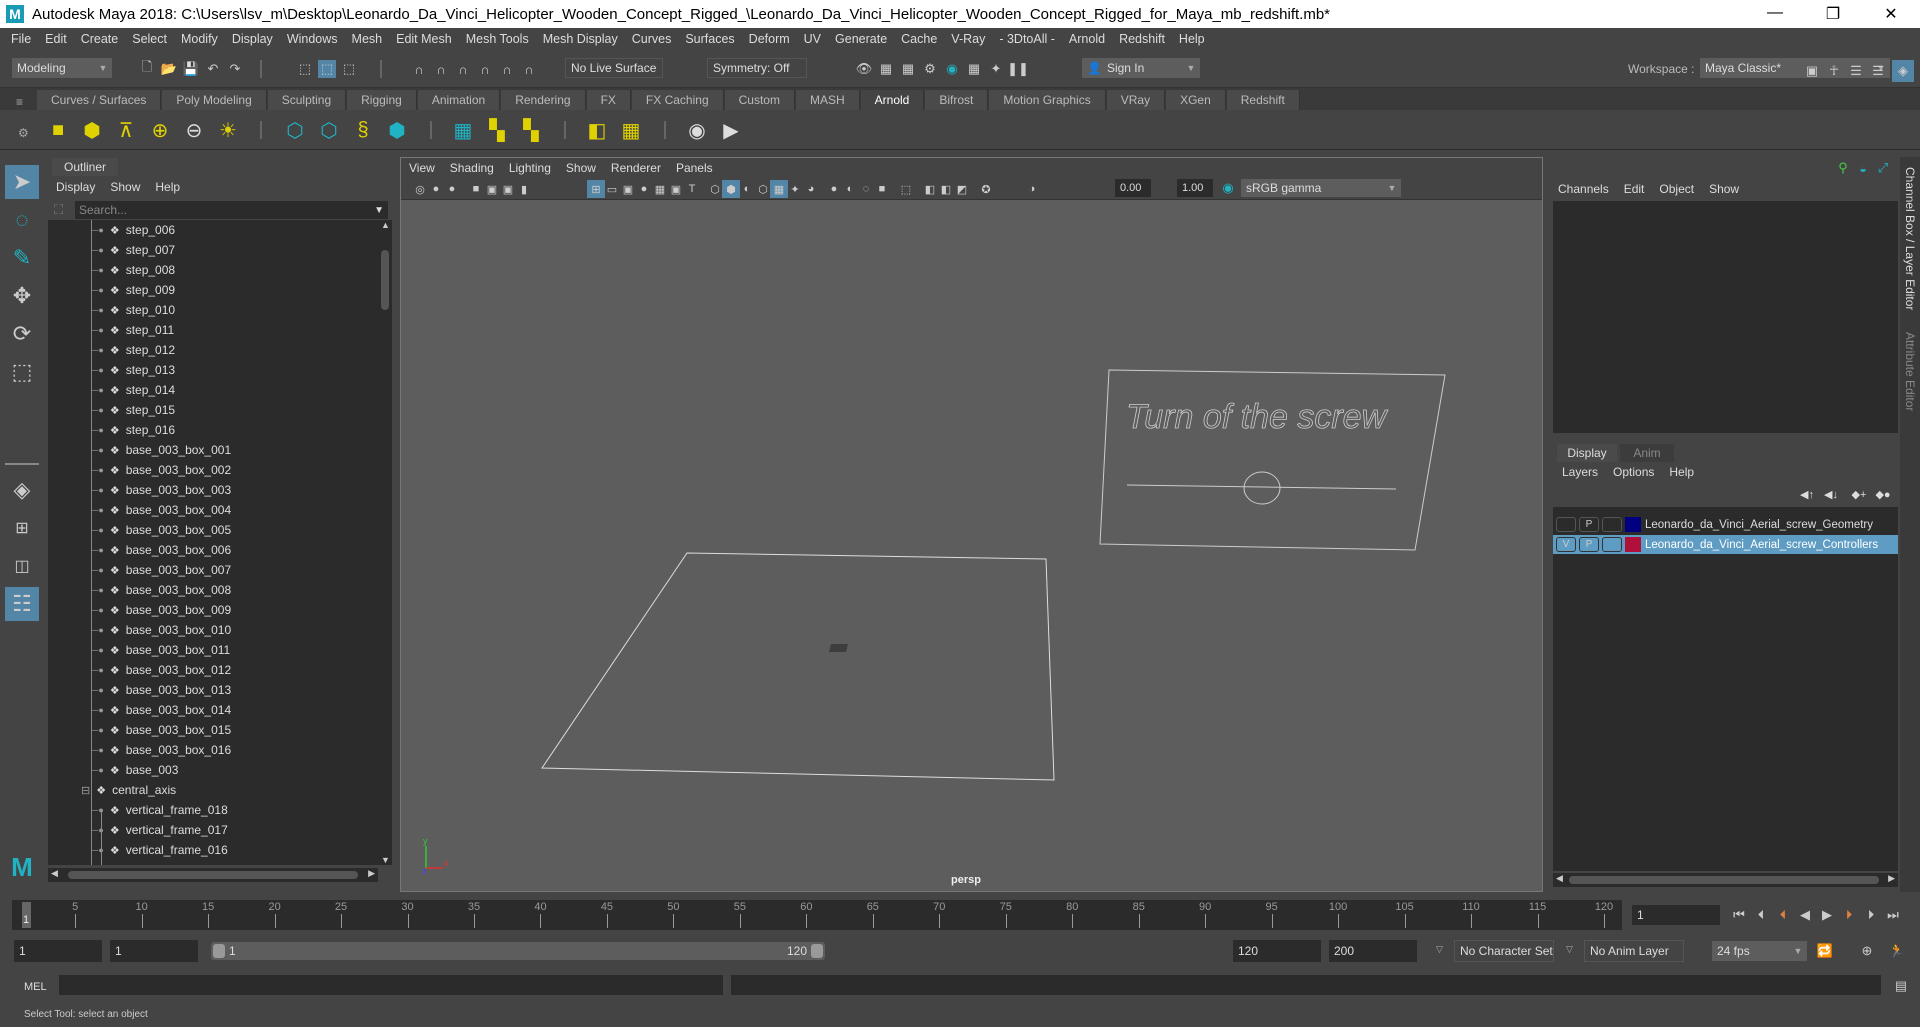 Image resolution: width=1920 pixels, height=1027 pixels. What do you see at coordinates (161, 710) in the screenshot?
I see `outliner-item: ─● ❖ base_003_box_014` at bounding box center [161, 710].